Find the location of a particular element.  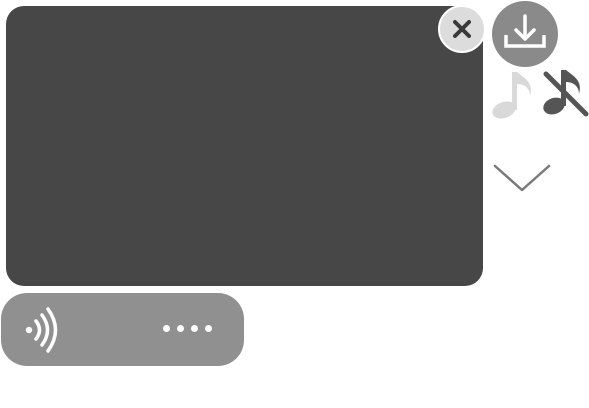

audio-message-bar is located at coordinates (122, 329).